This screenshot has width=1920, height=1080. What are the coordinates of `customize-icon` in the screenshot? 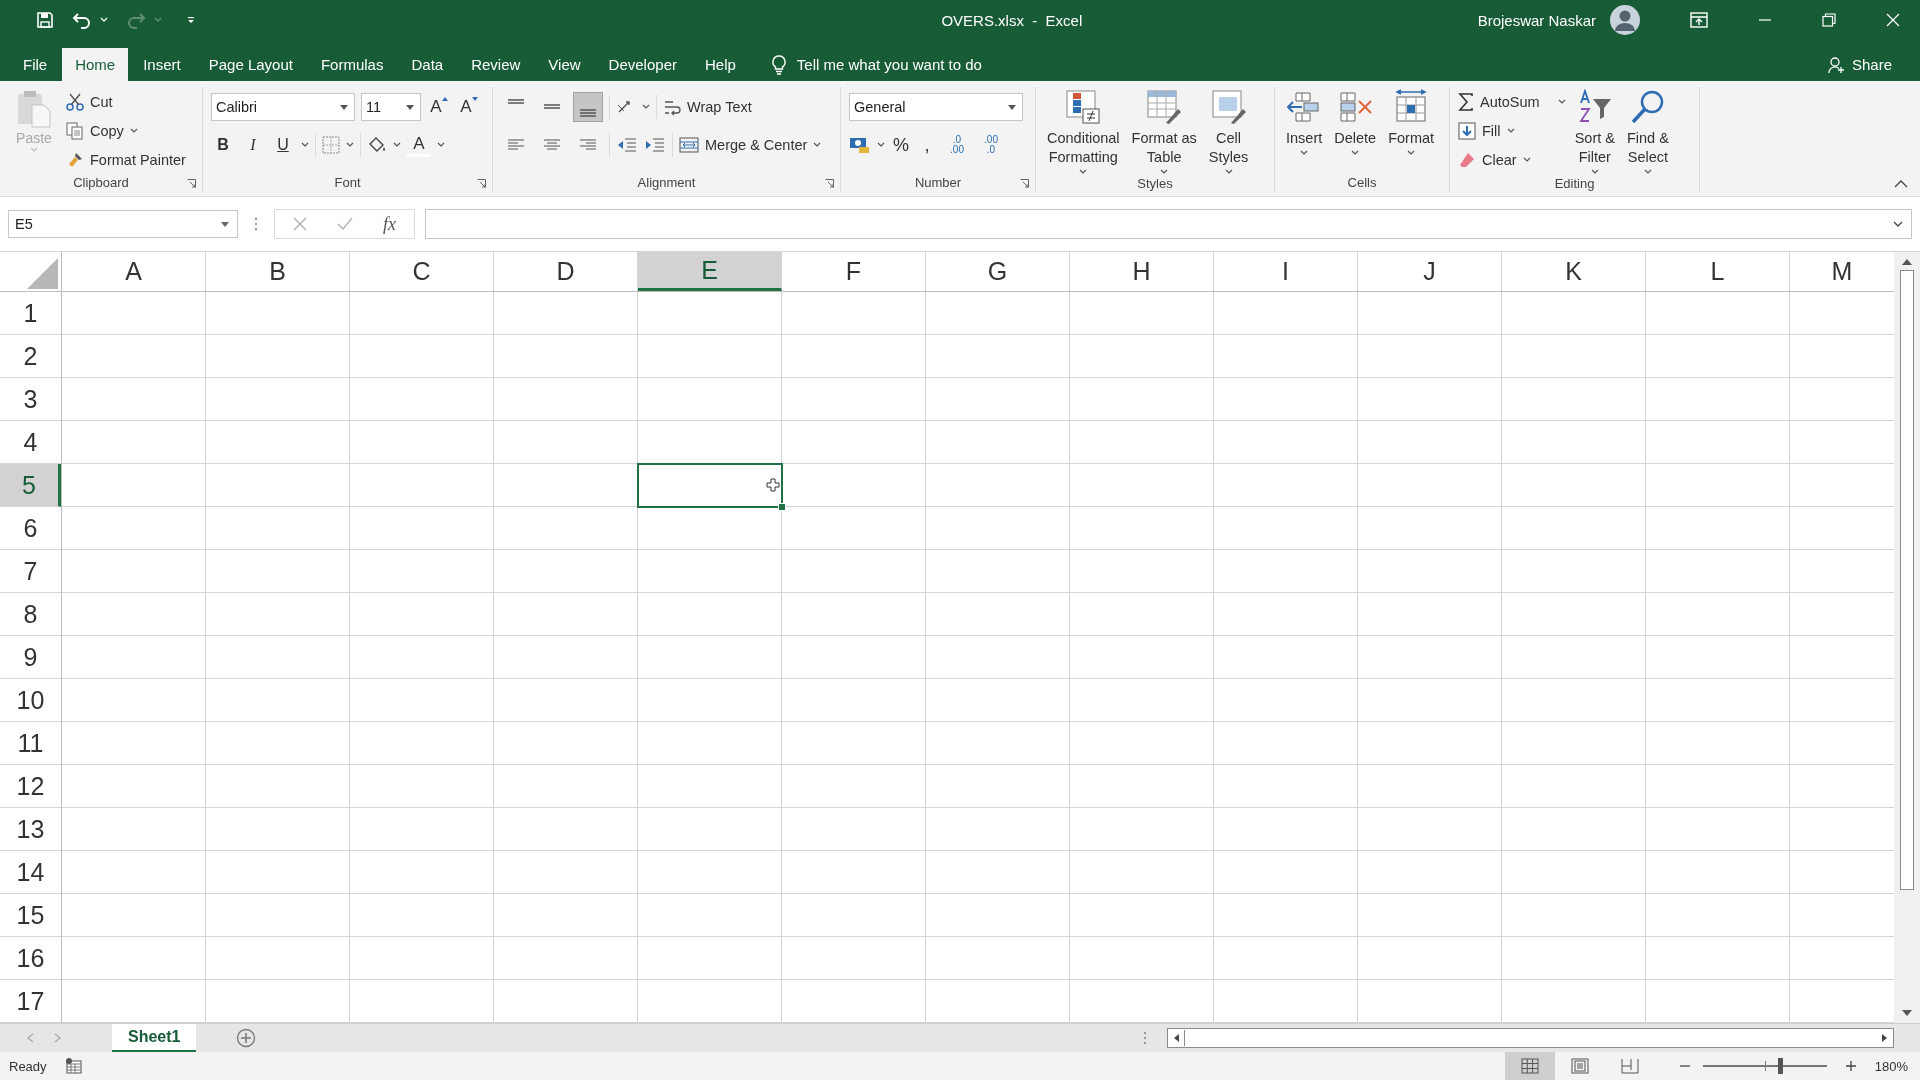 It's located at (191, 20).